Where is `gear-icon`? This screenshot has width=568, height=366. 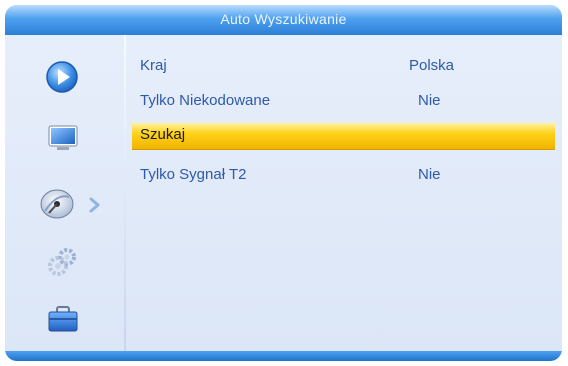
gear-icon is located at coordinates (62, 262).